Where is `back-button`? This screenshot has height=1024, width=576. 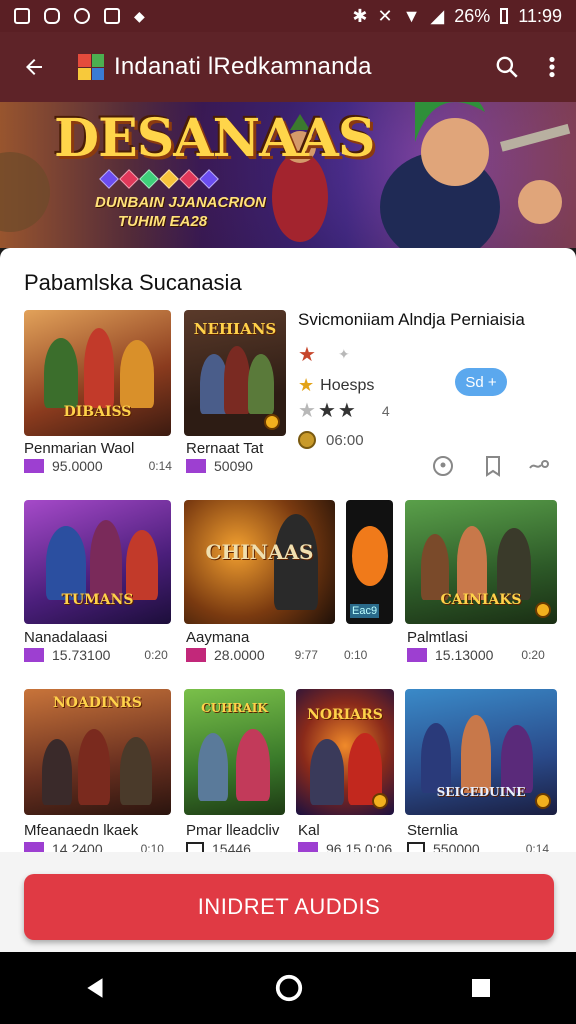
back-button is located at coordinates (34, 67).